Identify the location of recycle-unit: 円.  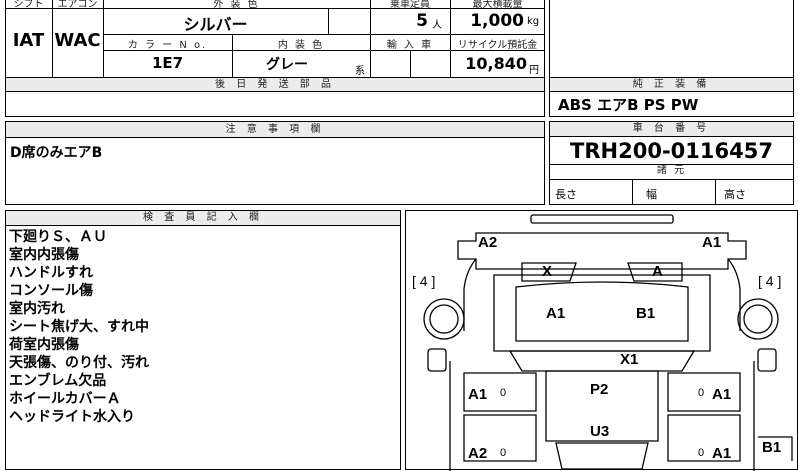
(534, 70).